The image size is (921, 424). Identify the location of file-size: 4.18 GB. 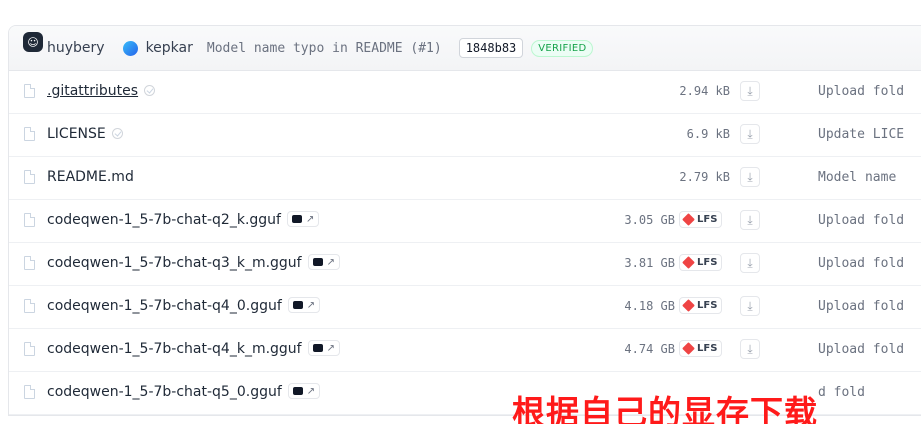
(649, 306).